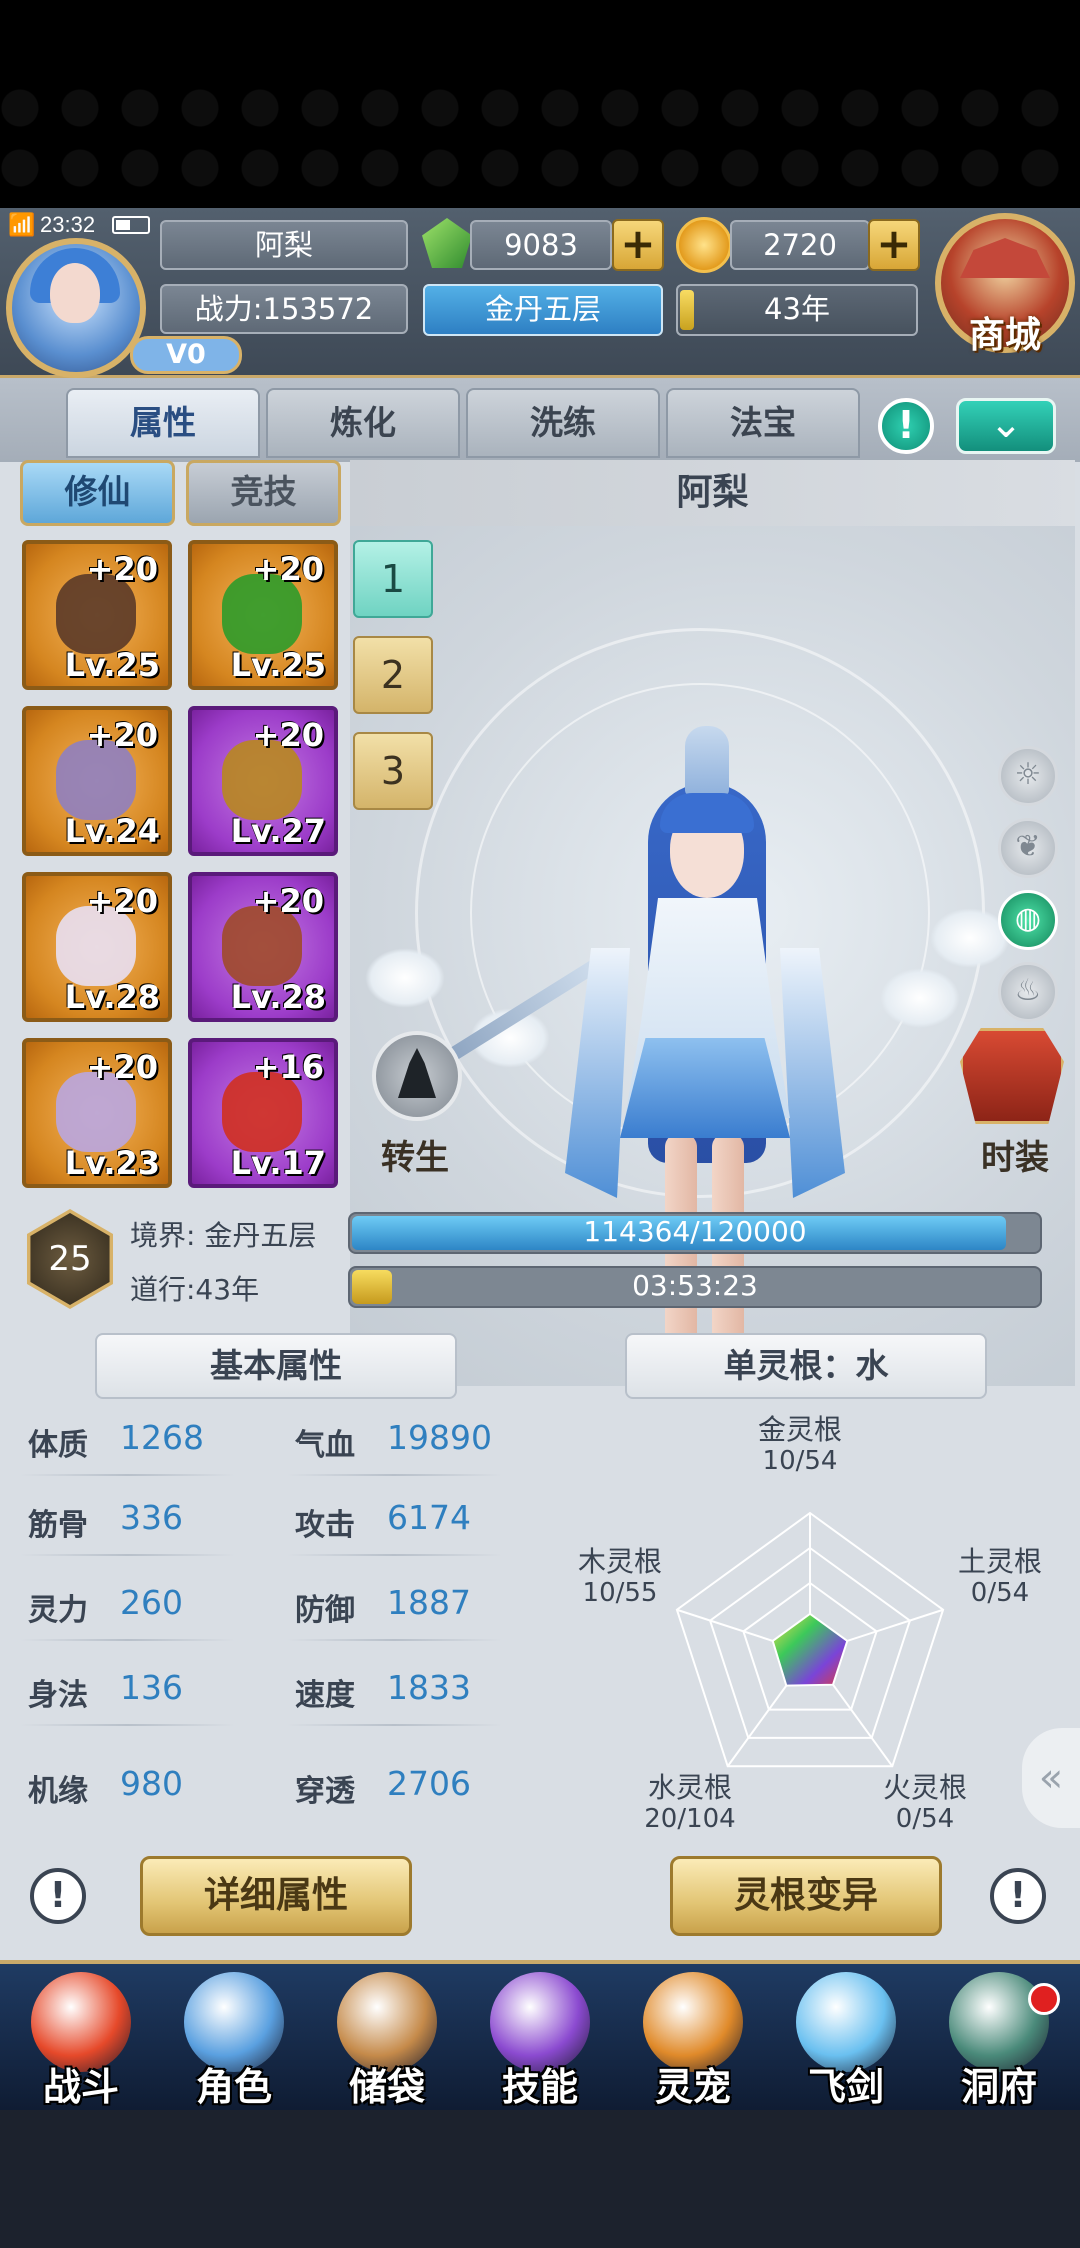 This screenshot has width=1080, height=2248. I want to click on bottom-decor-band, so click(540, 2179).